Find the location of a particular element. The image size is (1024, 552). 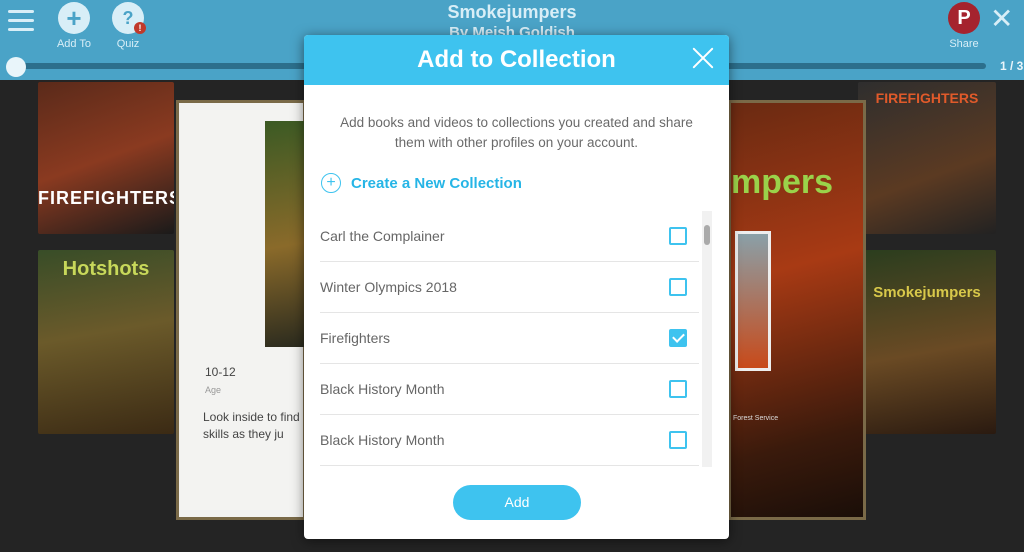

progress-slider-knob is located at coordinates (16, 67).